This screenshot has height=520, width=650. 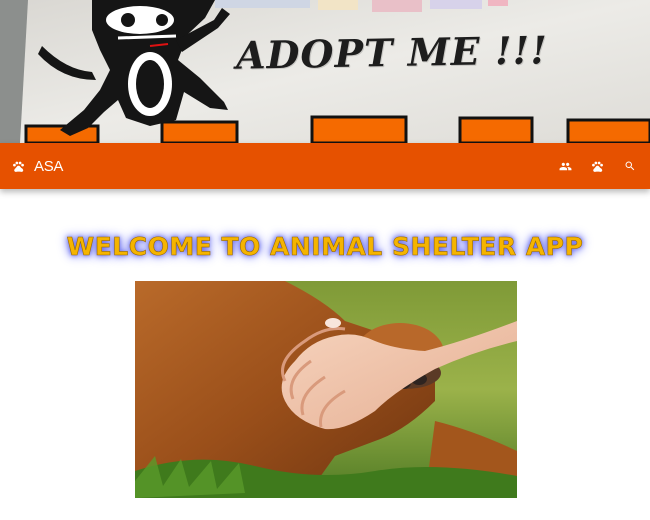 I want to click on appbar-actions, so click(x=597, y=166).